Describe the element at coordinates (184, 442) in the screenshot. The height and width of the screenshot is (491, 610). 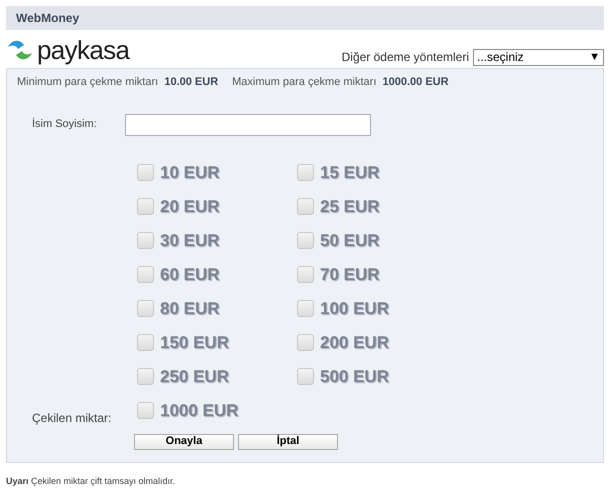
I see `form-button: Onayla` at that location.